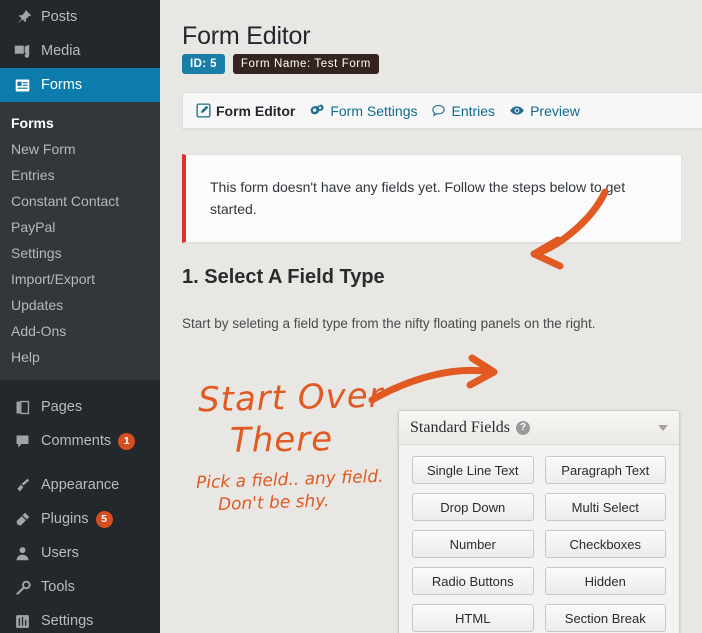  I want to click on submenu-item-paypal: PayPal, so click(80, 227).